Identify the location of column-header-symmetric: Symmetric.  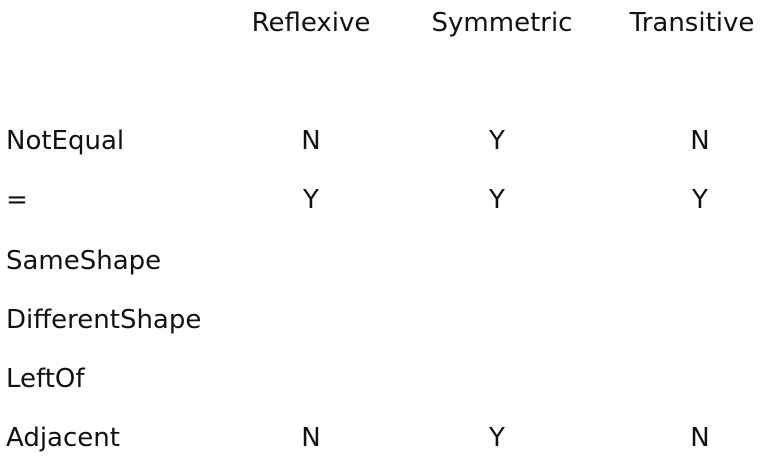
(502, 23).